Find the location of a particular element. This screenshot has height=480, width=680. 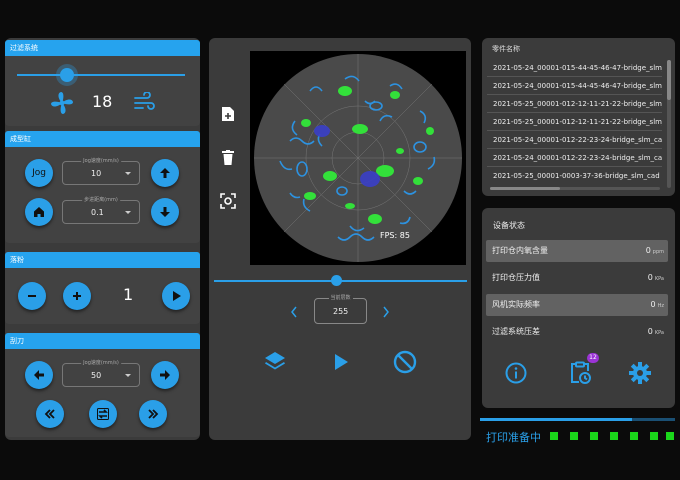

arrow-right-icon is located at coordinates (165, 375).